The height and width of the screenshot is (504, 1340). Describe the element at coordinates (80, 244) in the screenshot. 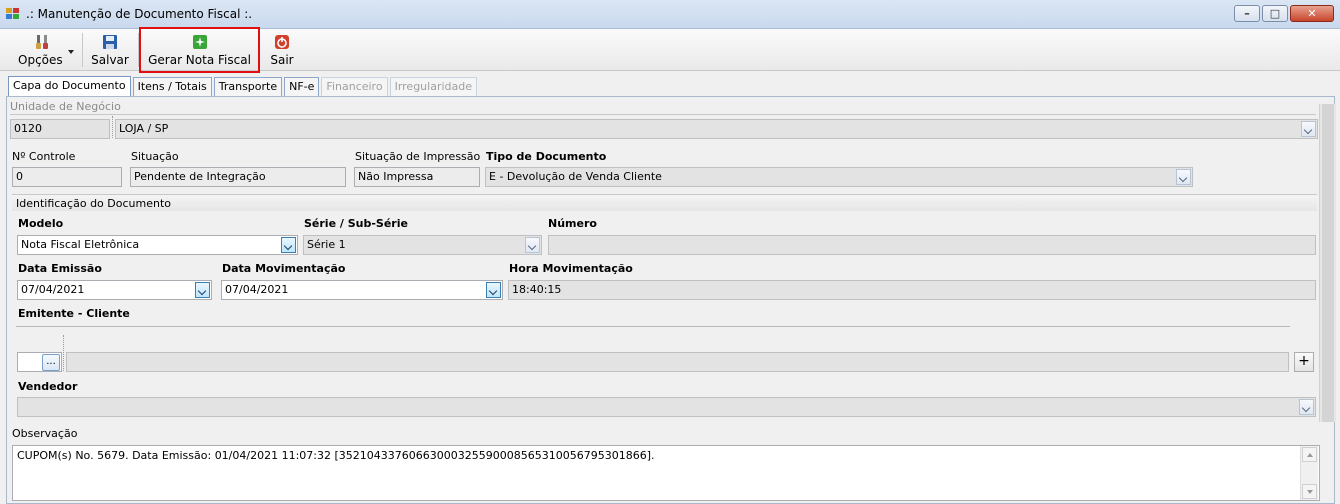

I see `model-value: Nota Fiscal Eletrônica` at that location.